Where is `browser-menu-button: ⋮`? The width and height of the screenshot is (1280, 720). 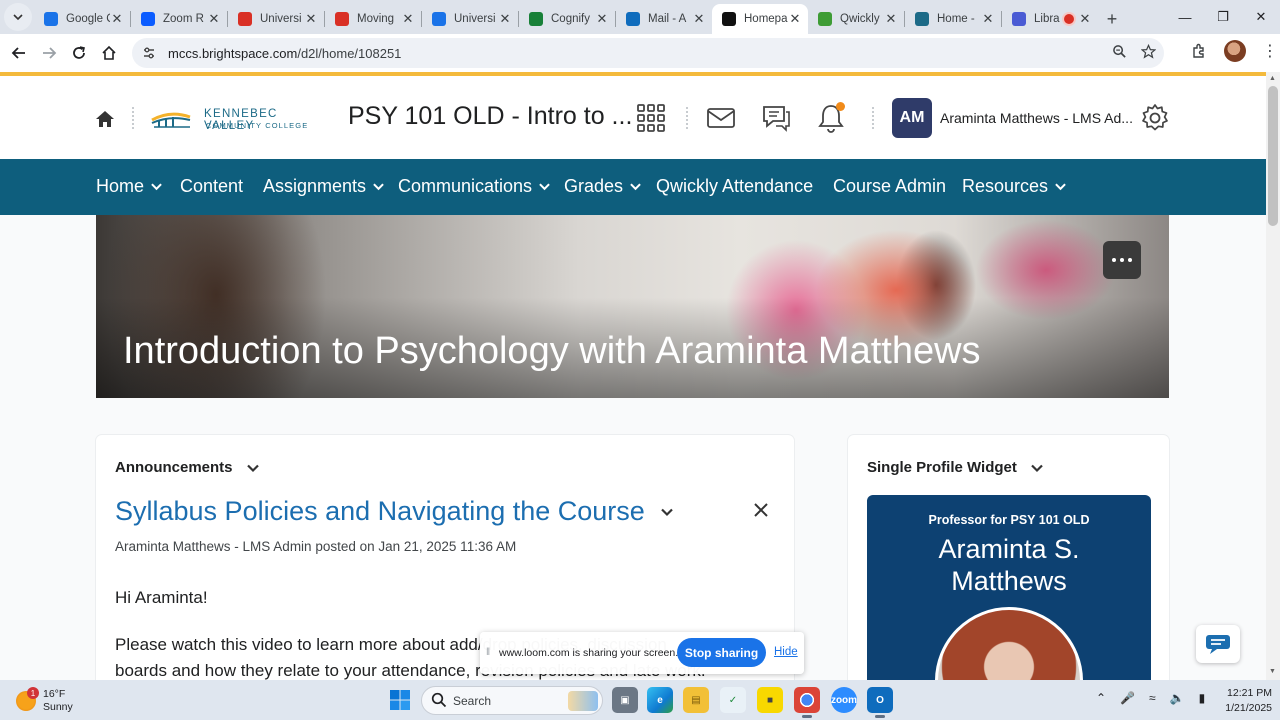
browser-menu-button: ⋮ is located at coordinates (1270, 51).